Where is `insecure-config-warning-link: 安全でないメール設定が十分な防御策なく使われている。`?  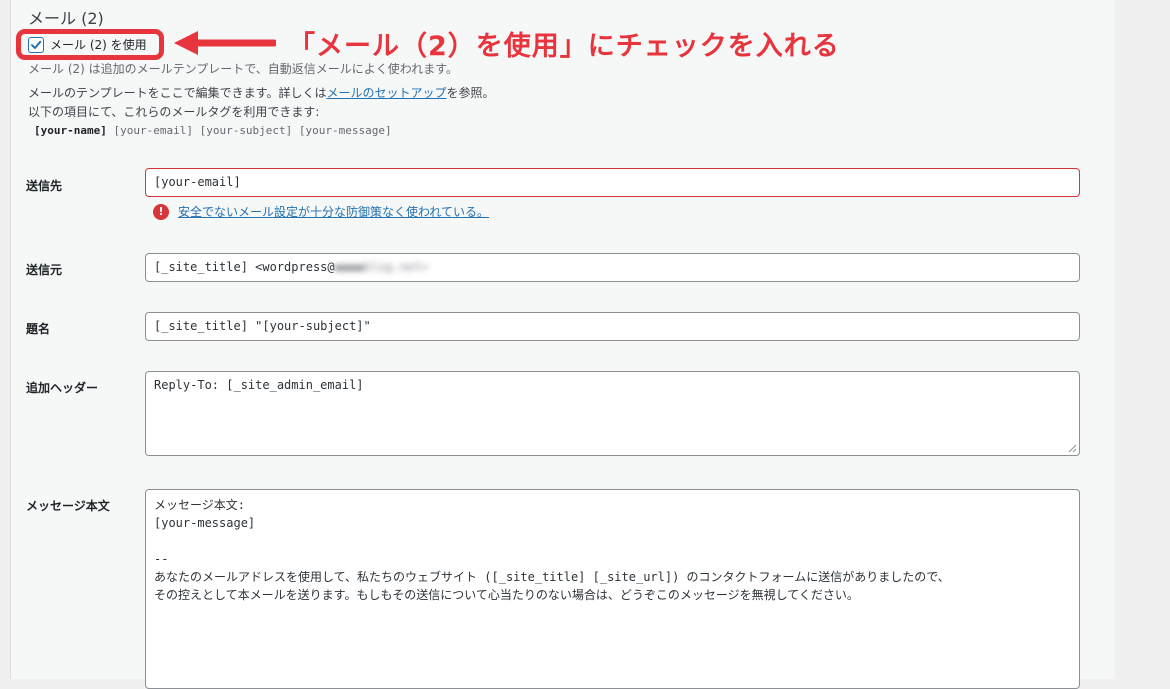
insecure-config-warning-link: 安全でないメール設定が十分な防御策なく使われている。 is located at coordinates (333, 211).